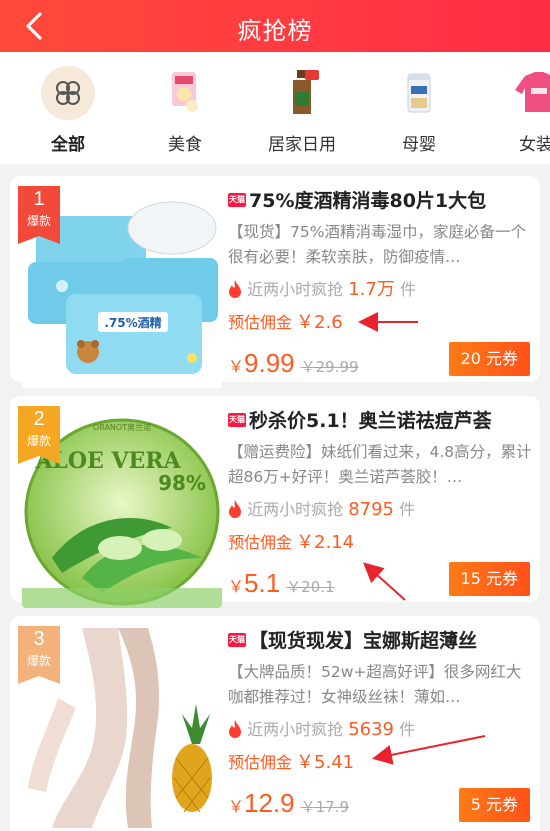 This screenshot has width=550, height=831. What do you see at coordinates (422, 538) in the screenshot?
I see `annotation-arrows` at bounding box center [422, 538].